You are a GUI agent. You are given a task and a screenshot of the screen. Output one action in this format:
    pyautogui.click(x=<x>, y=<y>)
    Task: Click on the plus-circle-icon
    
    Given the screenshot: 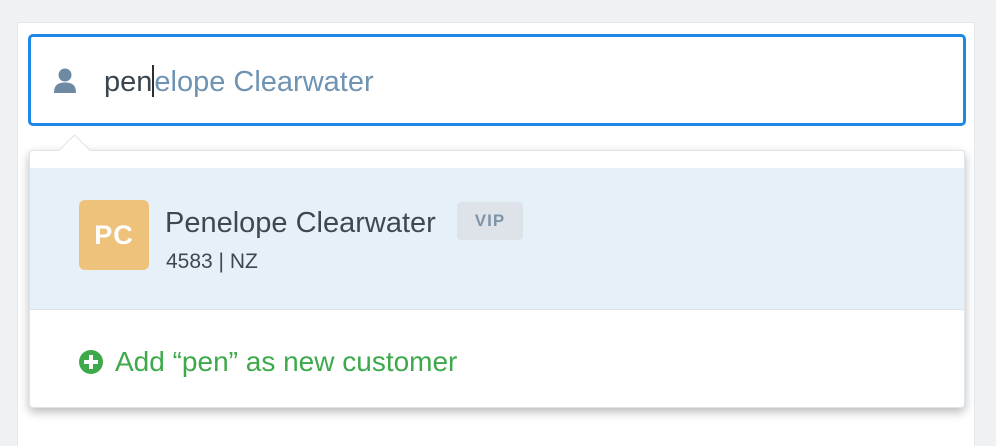 What is the action you would take?
    pyautogui.click(x=91, y=362)
    